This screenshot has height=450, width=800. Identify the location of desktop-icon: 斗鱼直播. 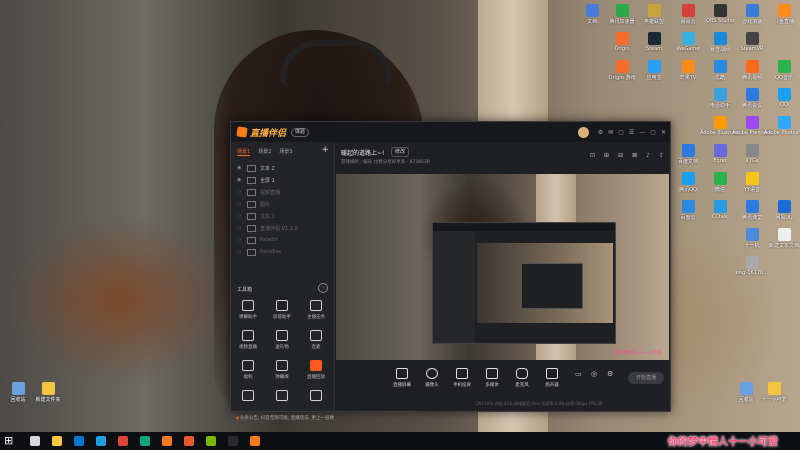
(783, 18).